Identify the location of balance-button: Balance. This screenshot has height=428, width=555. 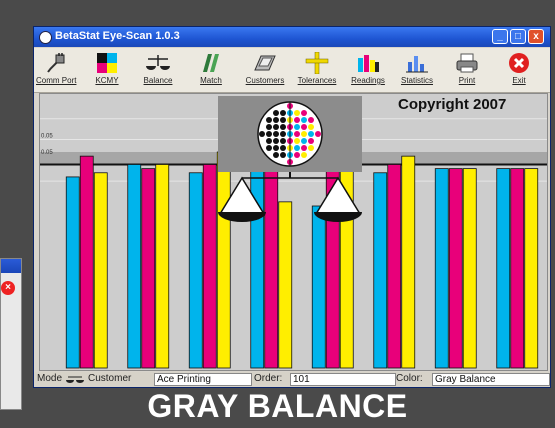
(158, 70).